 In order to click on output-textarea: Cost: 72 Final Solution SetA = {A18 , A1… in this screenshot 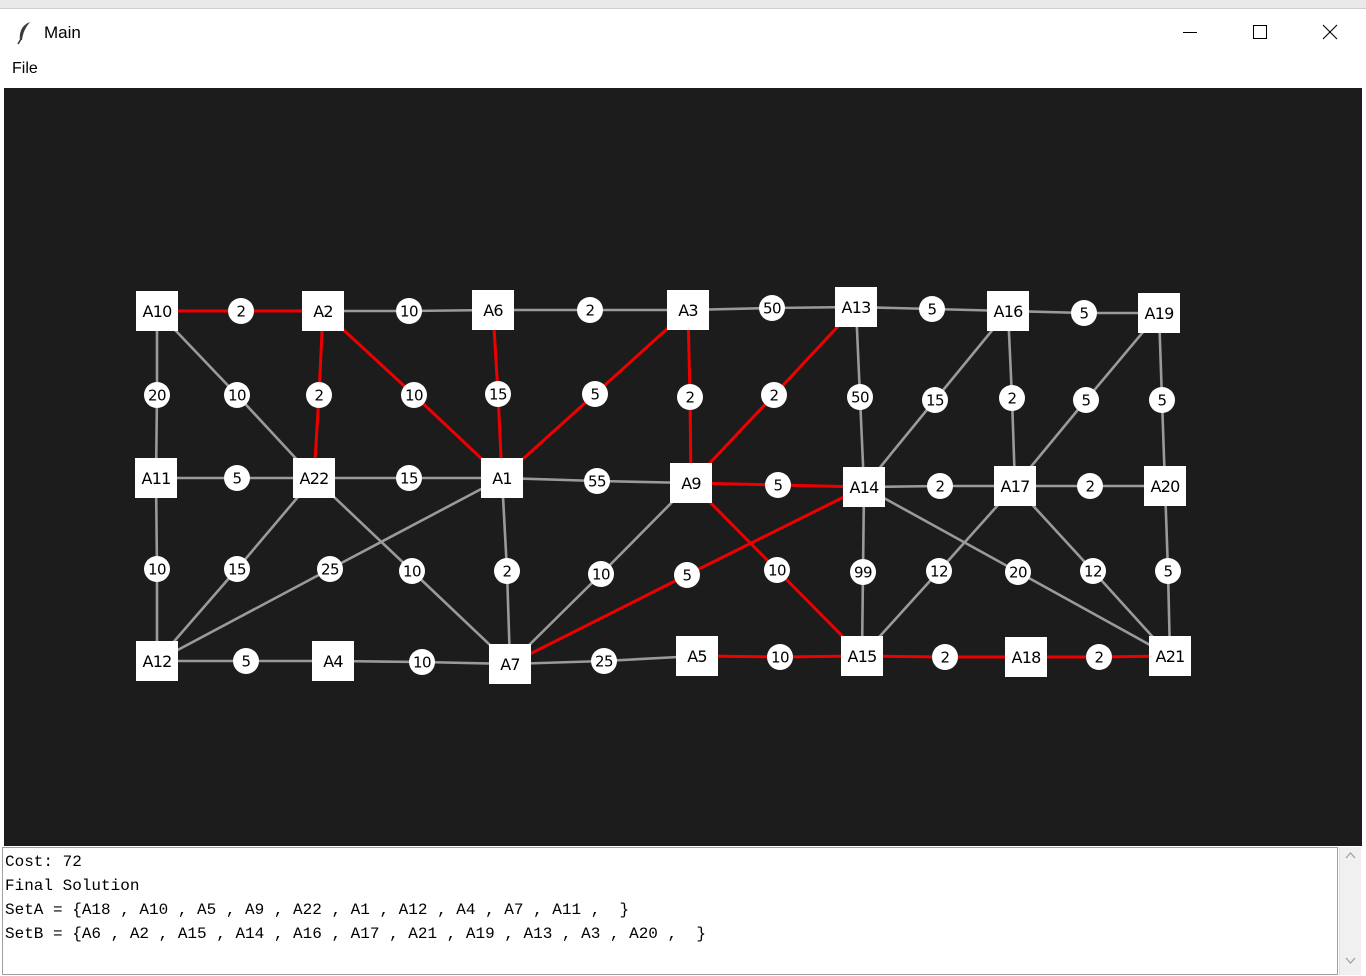, I will do `click(670, 911)`.